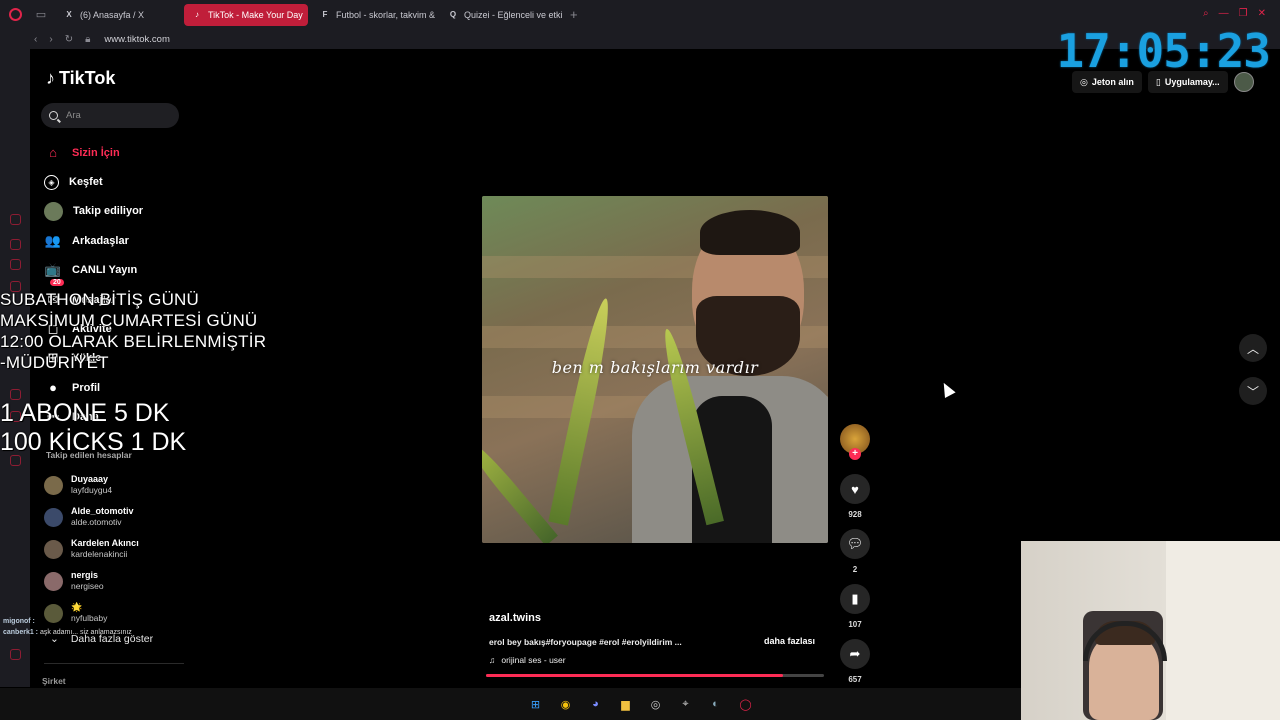 This screenshot has width=1280, height=720. What do you see at coordinates (513, 14) in the screenshot?
I see `tab-label: Quizei - Eğlenceli ve etki` at bounding box center [513, 14].